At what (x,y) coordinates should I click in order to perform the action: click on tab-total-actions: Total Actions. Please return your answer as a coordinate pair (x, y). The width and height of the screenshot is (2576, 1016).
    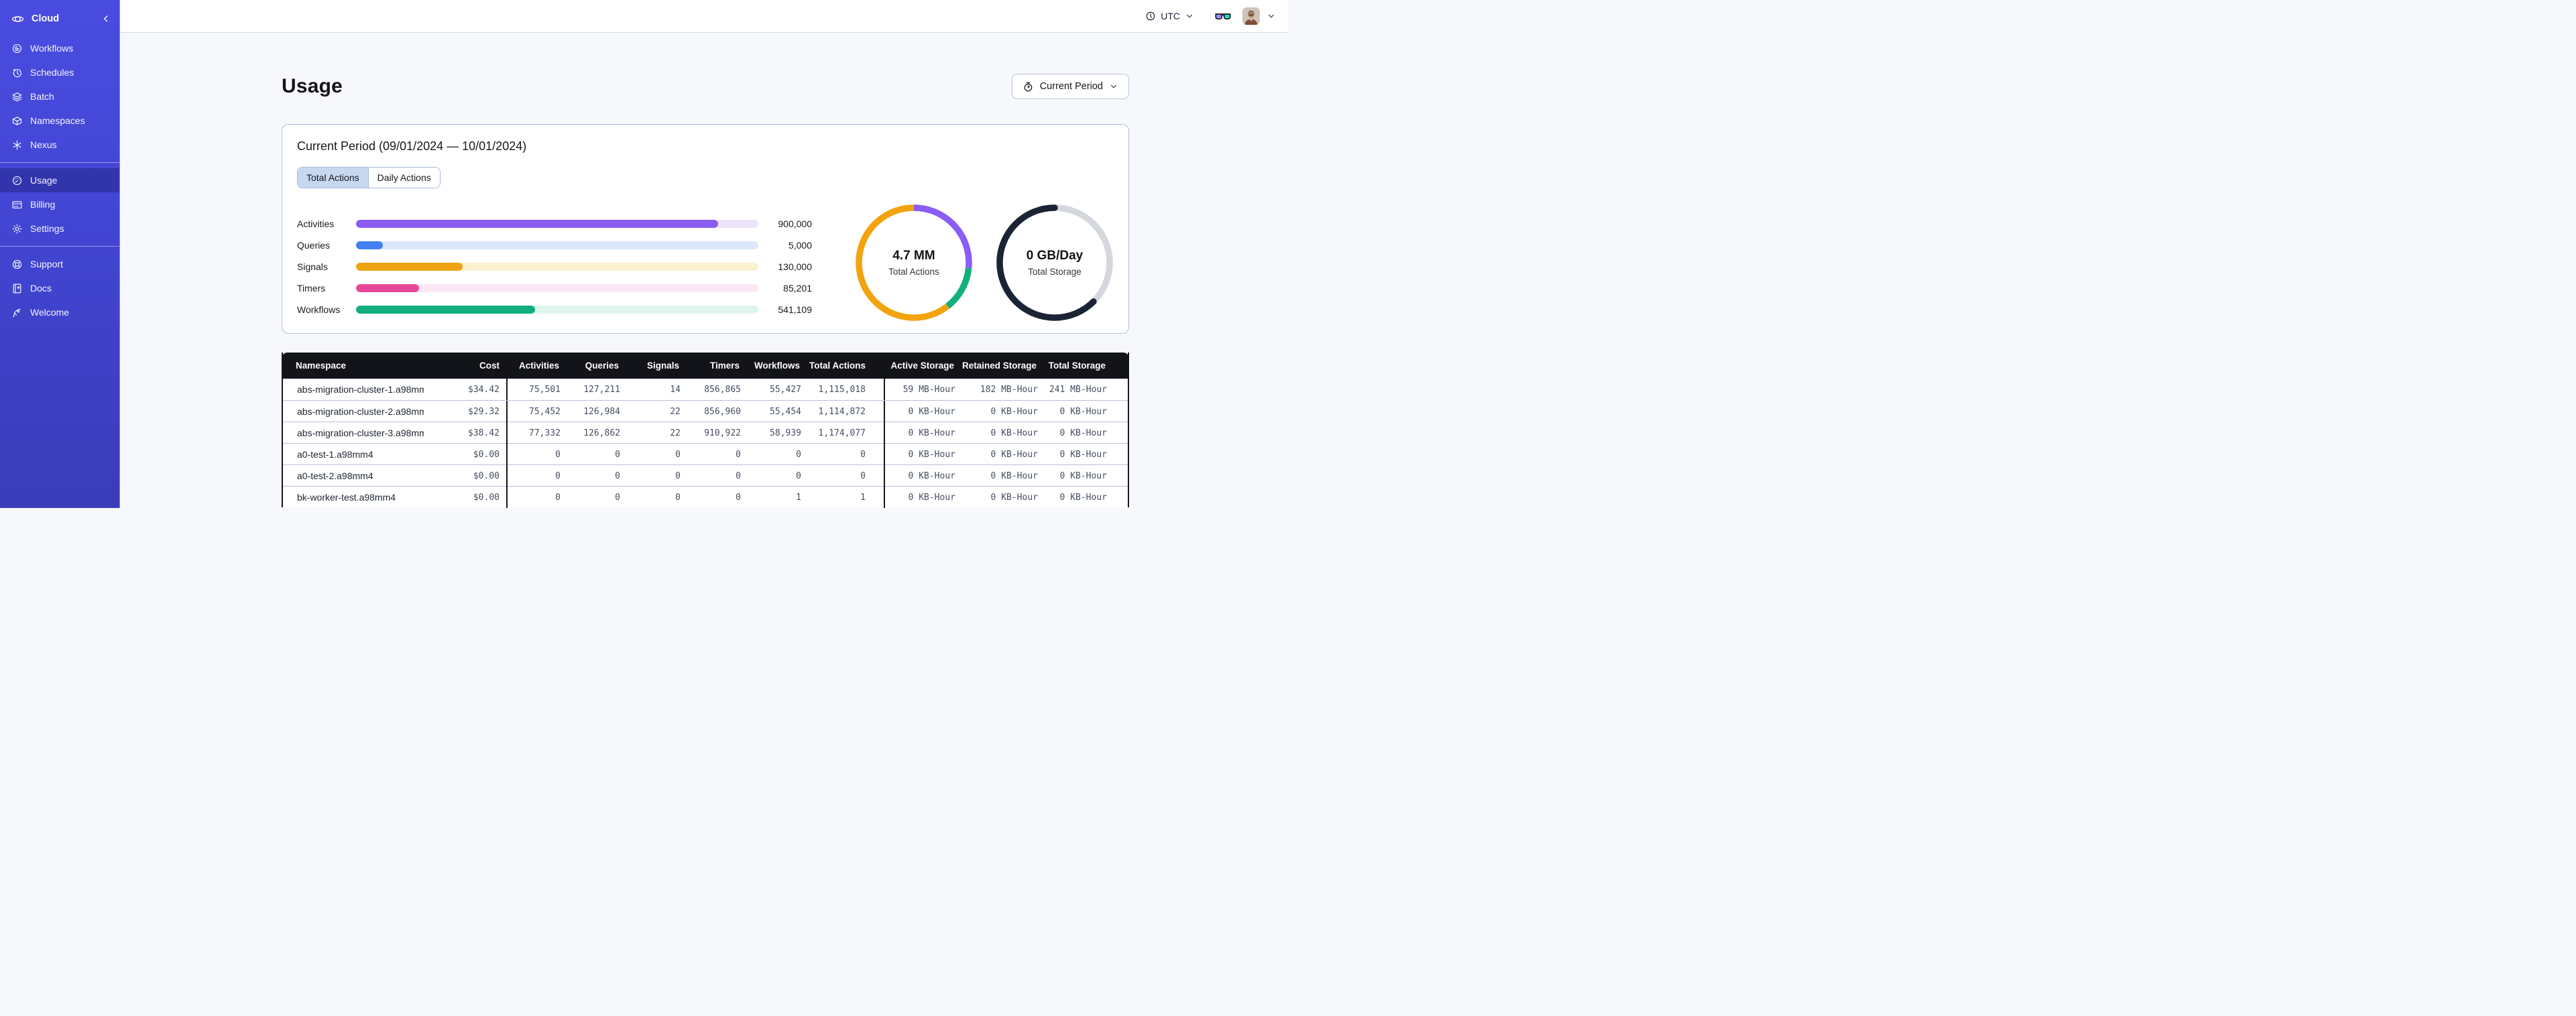
    Looking at the image, I should click on (333, 178).